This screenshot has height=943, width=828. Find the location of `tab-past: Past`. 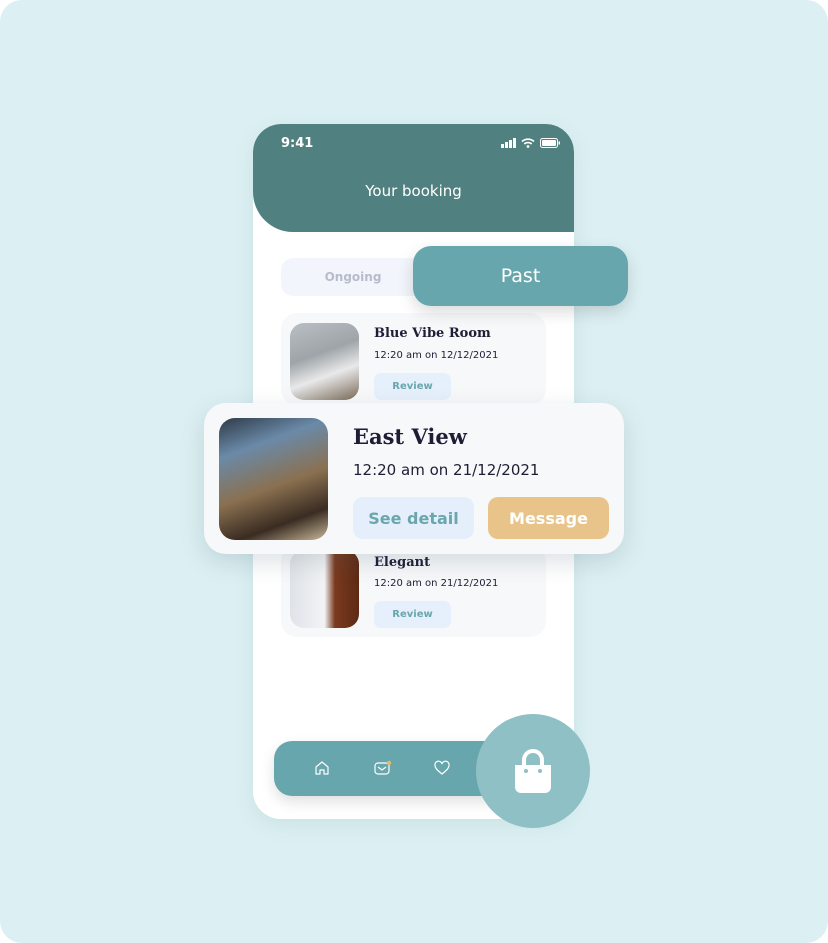

tab-past: Past is located at coordinates (520, 276).